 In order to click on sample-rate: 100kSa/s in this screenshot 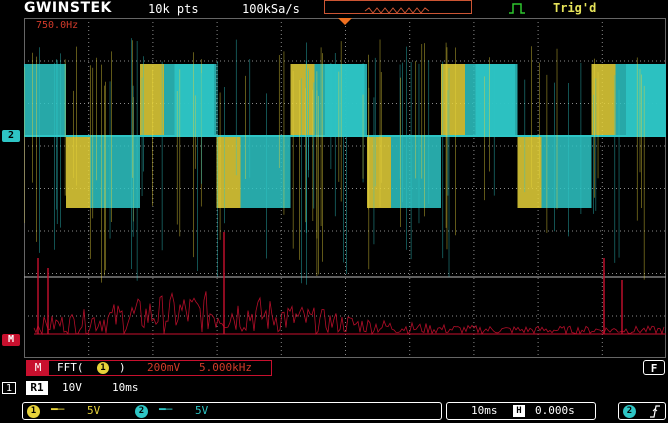, I will do `click(271, 9)`.